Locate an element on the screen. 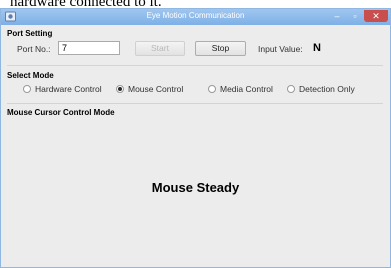 This screenshot has width=391, height=268. start-button: Start is located at coordinates (160, 48).